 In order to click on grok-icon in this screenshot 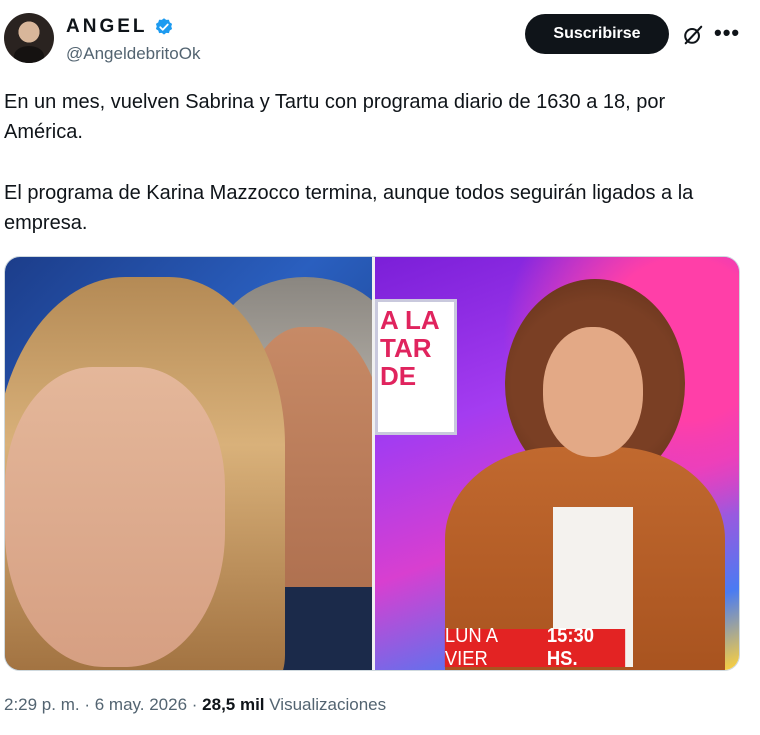, I will do `click(693, 35)`.